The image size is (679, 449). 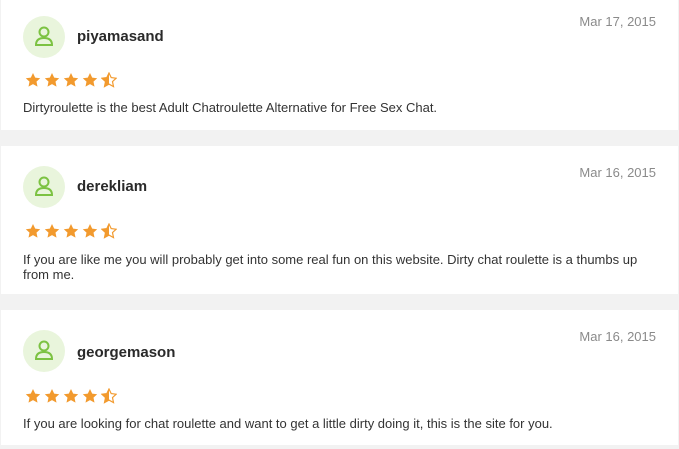 I want to click on username: derekliam, so click(x=112, y=186).